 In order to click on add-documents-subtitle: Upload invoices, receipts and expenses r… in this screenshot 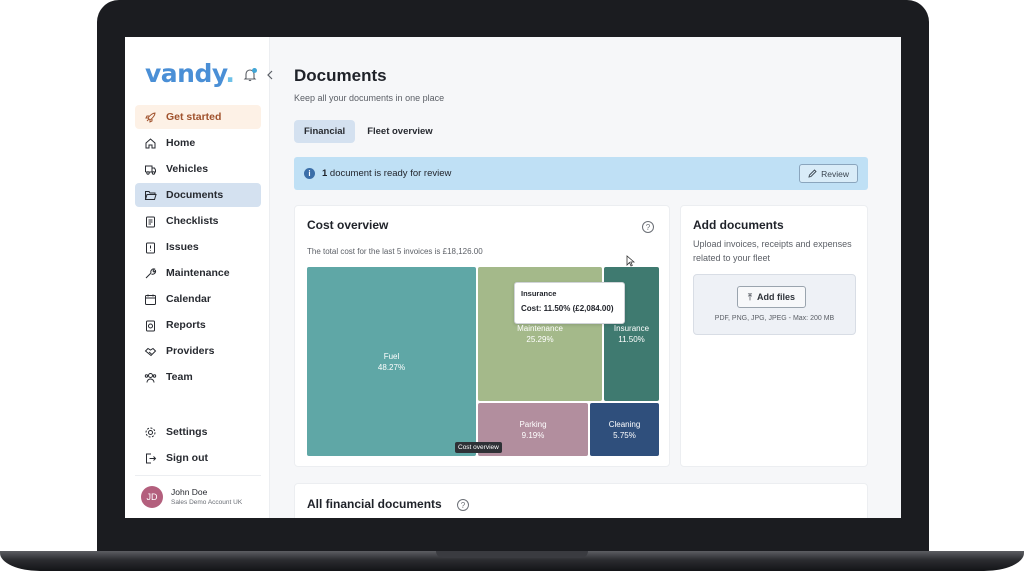, I will do `click(772, 251)`.